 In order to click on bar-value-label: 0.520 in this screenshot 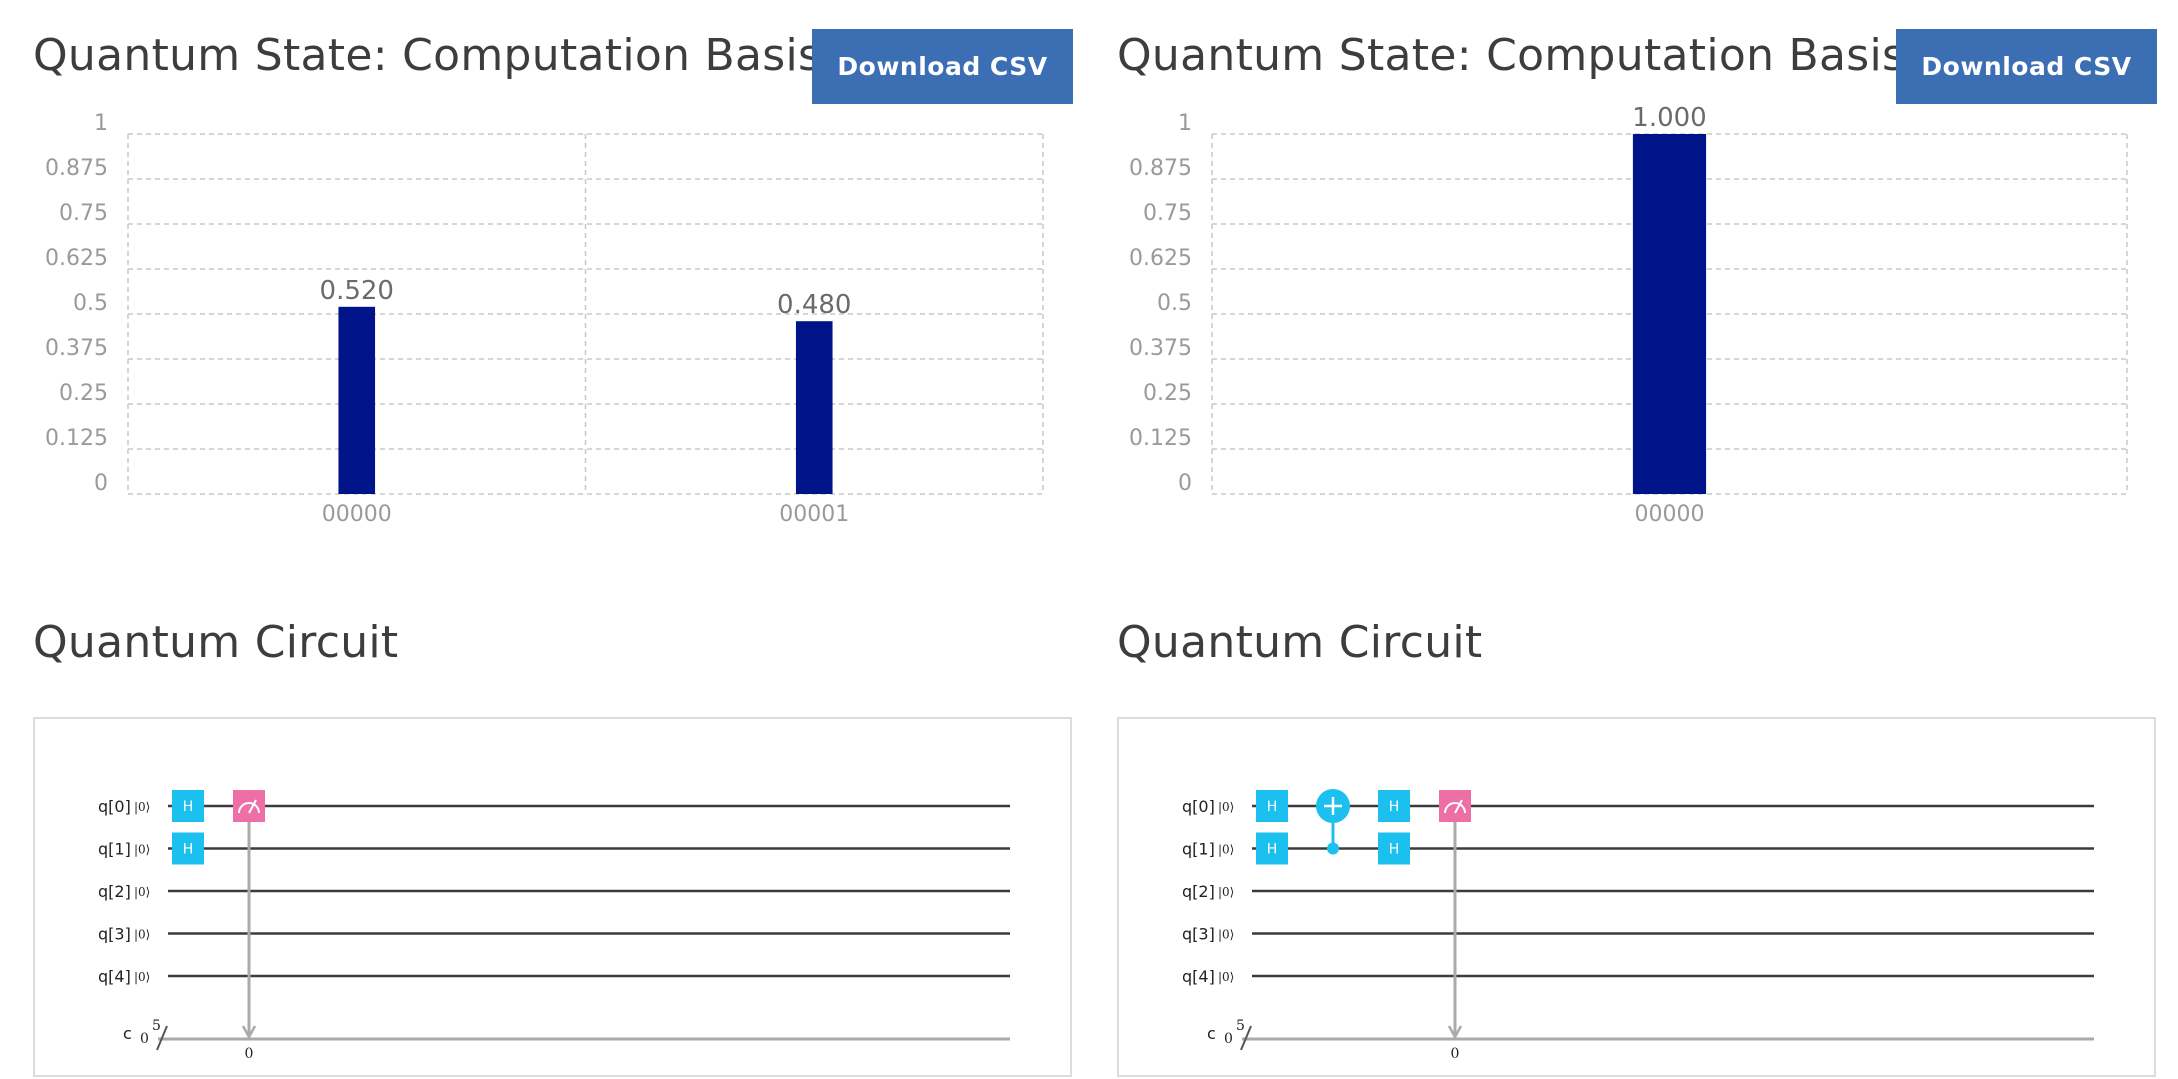, I will do `click(357, 291)`.